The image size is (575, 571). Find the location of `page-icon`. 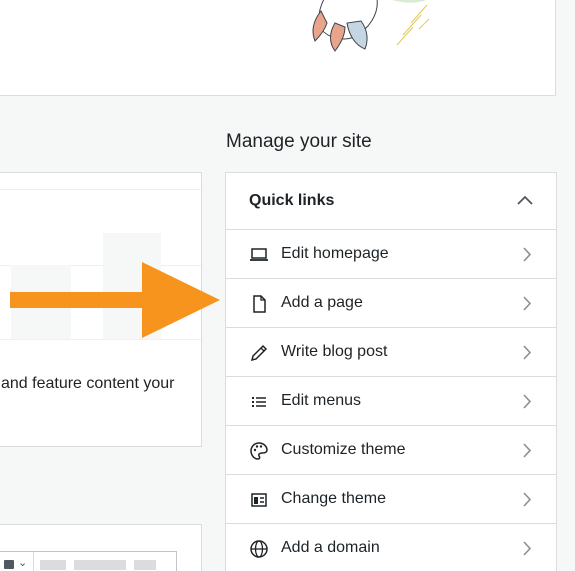

page-icon is located at coordinates (259, 304).